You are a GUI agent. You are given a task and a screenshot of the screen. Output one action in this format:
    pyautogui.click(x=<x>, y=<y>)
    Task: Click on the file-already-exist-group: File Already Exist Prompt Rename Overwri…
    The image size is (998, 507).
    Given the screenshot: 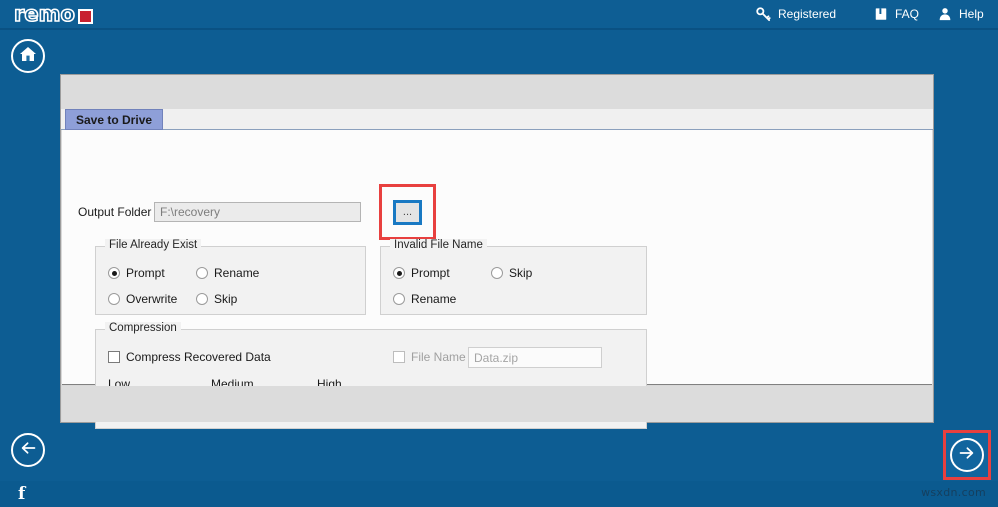 What is the action you would take?
    pyautogui.click(x=230, y=277)
    